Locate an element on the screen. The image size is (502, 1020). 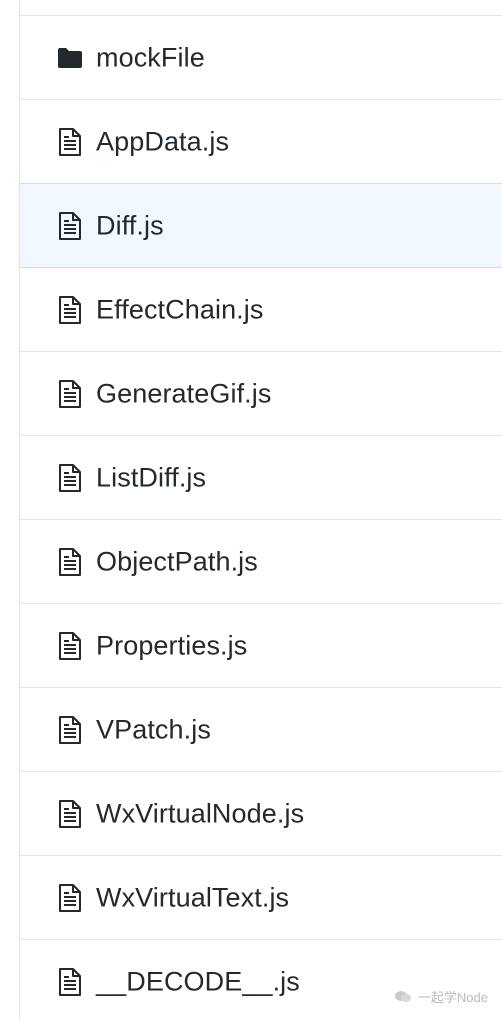
list-item-label: AppData.js is located at coordinates (162, 141).